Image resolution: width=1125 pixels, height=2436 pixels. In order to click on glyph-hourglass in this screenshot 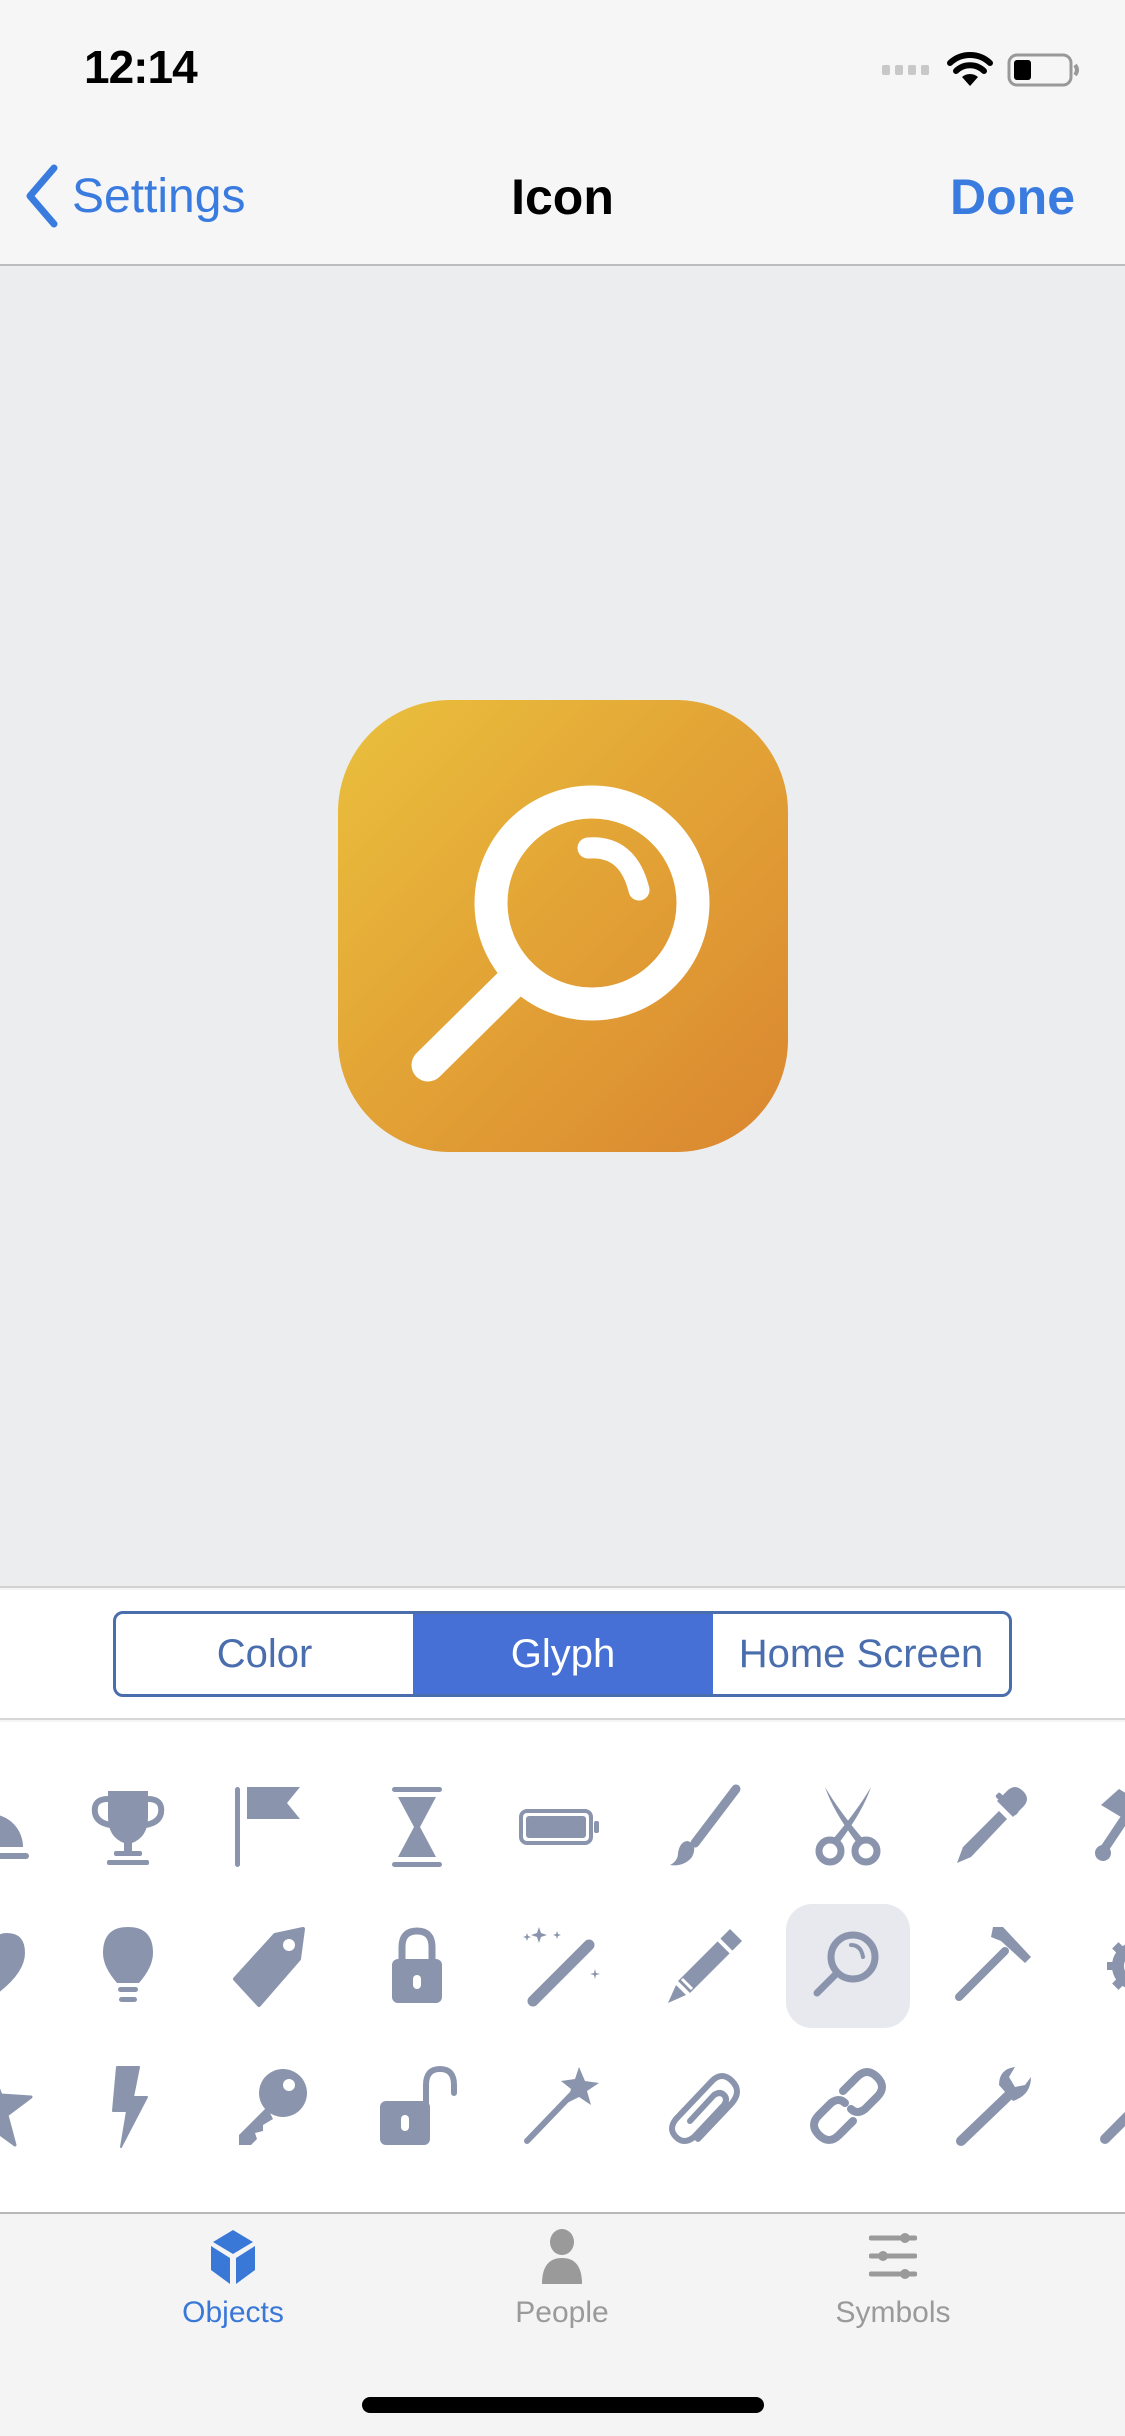, I will do `click(417, 1826)`.